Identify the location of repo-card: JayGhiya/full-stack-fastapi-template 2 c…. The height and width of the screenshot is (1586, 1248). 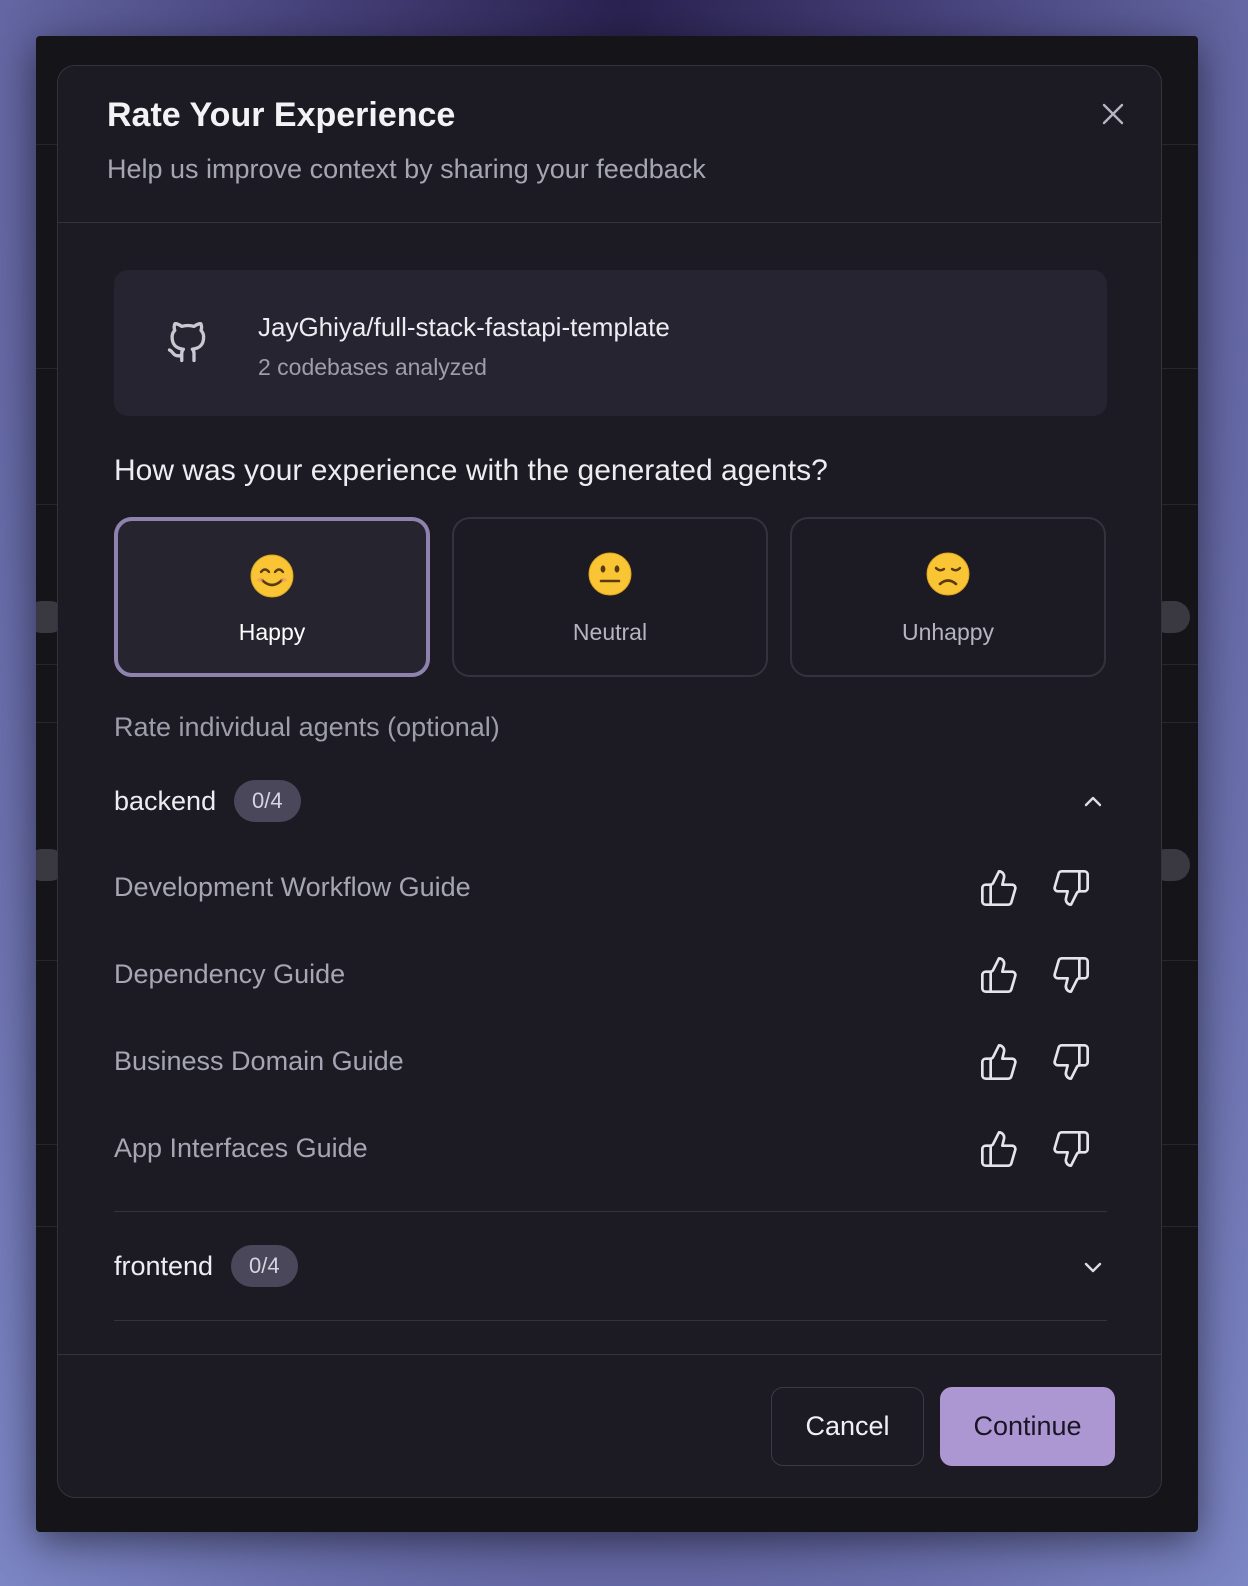
(610, 343).